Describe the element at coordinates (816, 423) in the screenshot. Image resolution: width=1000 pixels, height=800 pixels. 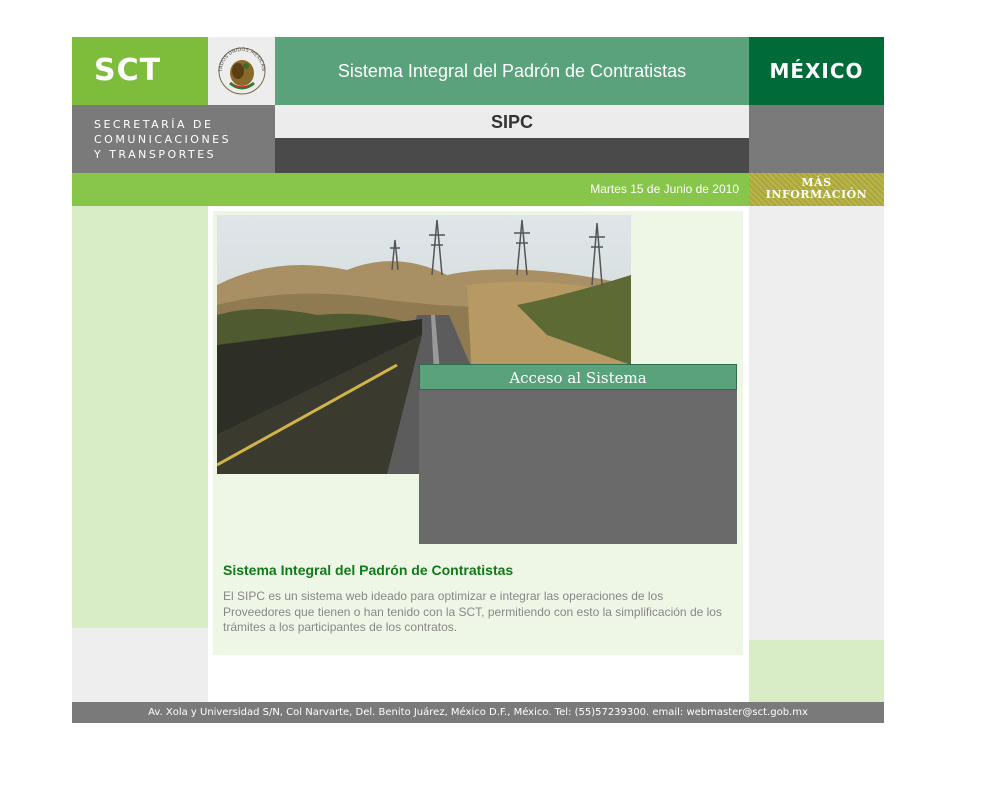
I see `right-column` at that location.